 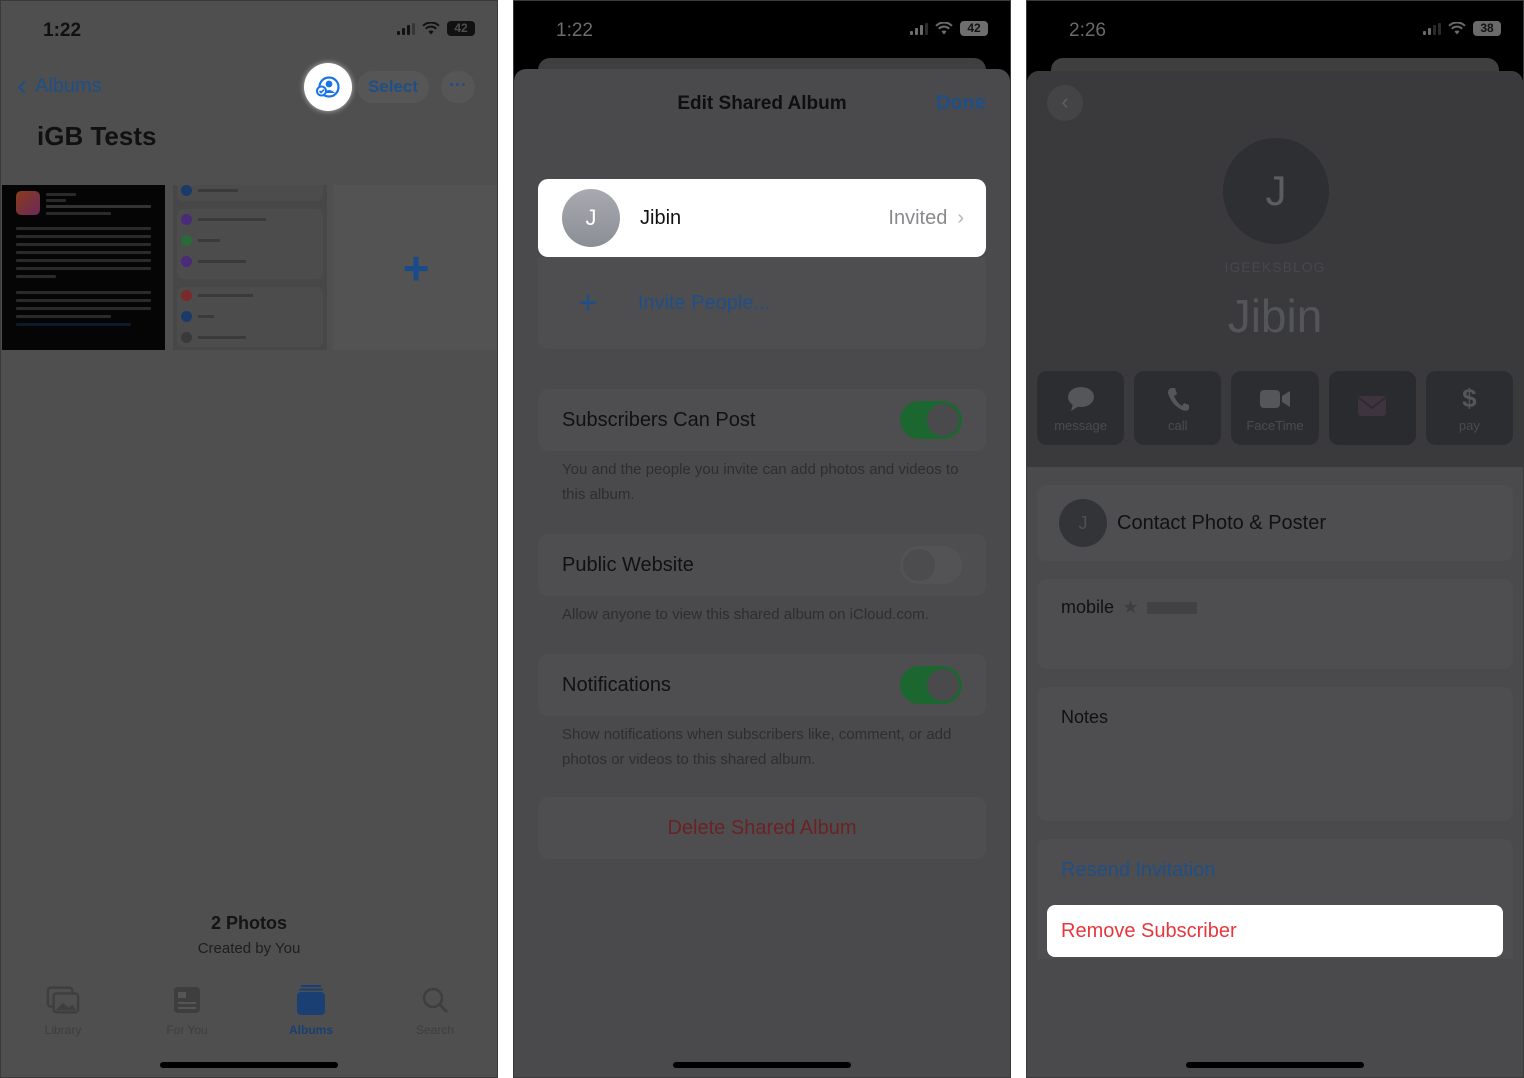 I want to click on subscriber-status: Invited, so click(x=918, y=217).